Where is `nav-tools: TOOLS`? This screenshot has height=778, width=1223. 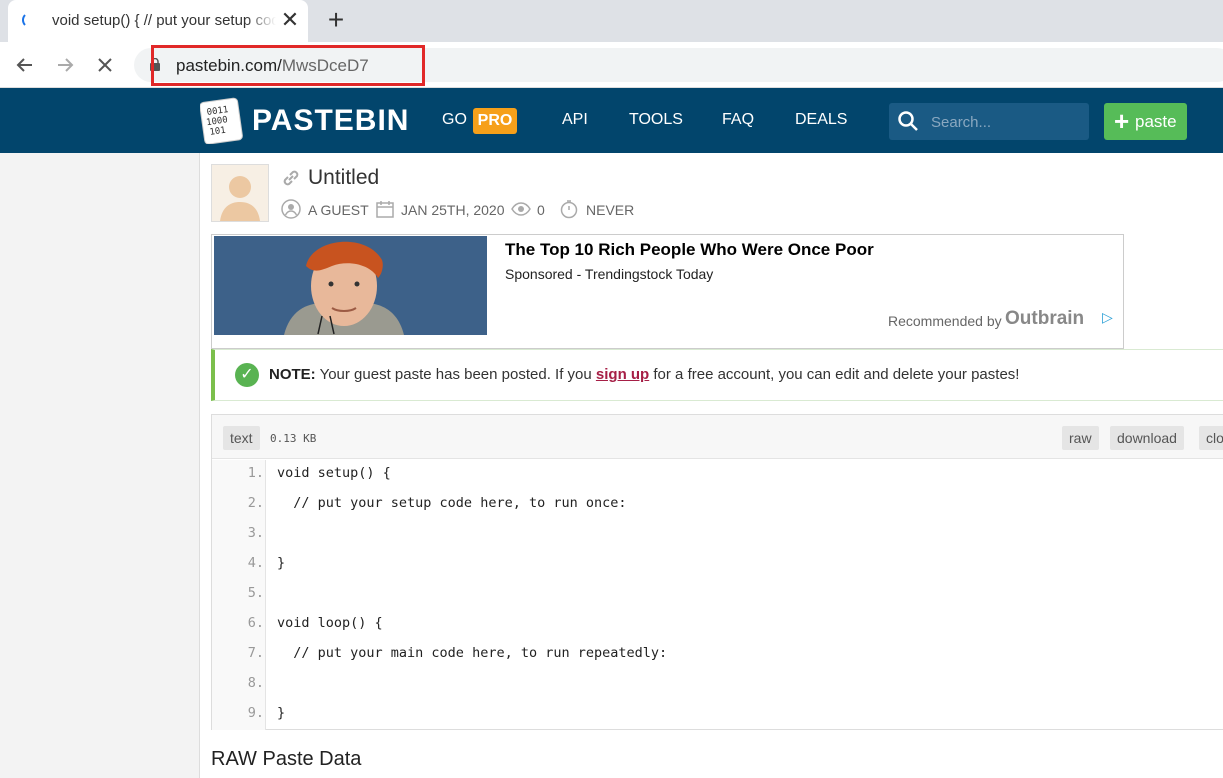
nav-tools: TOOLS is located at coordinates (656, 120).